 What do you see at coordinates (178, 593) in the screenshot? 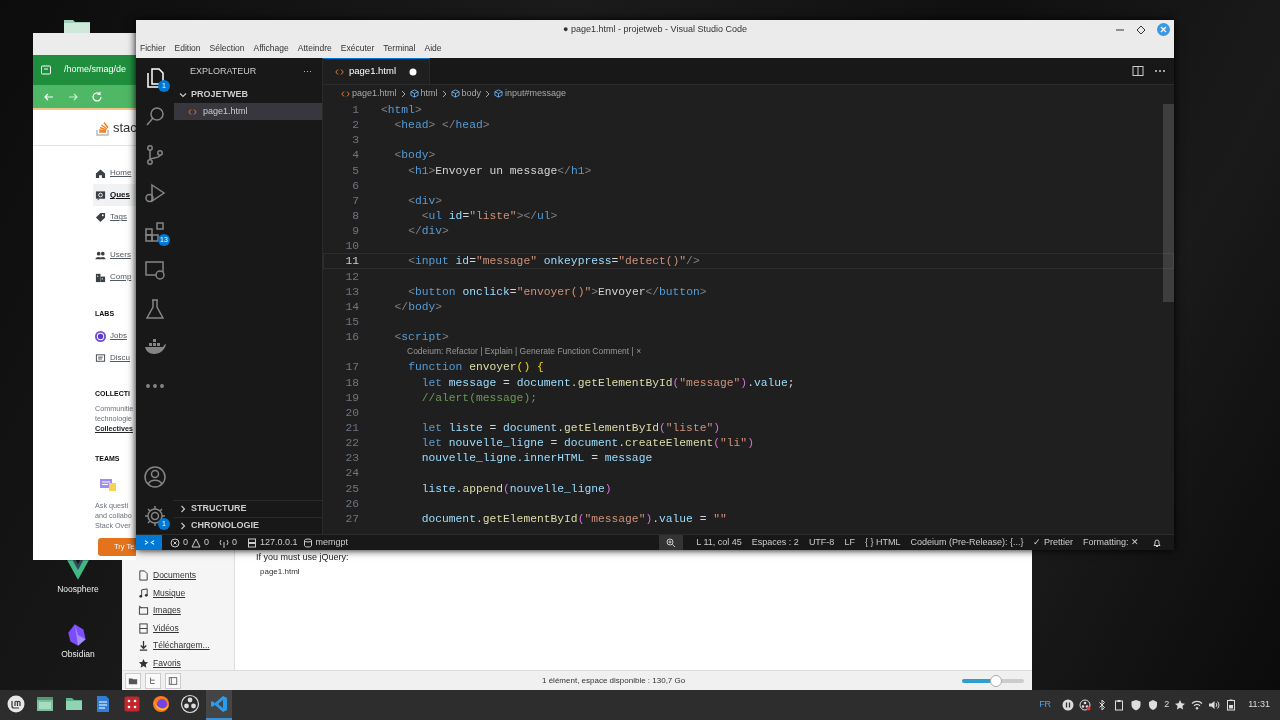
I see `sidebar-item: Musique` at bounding box center [178, 593].